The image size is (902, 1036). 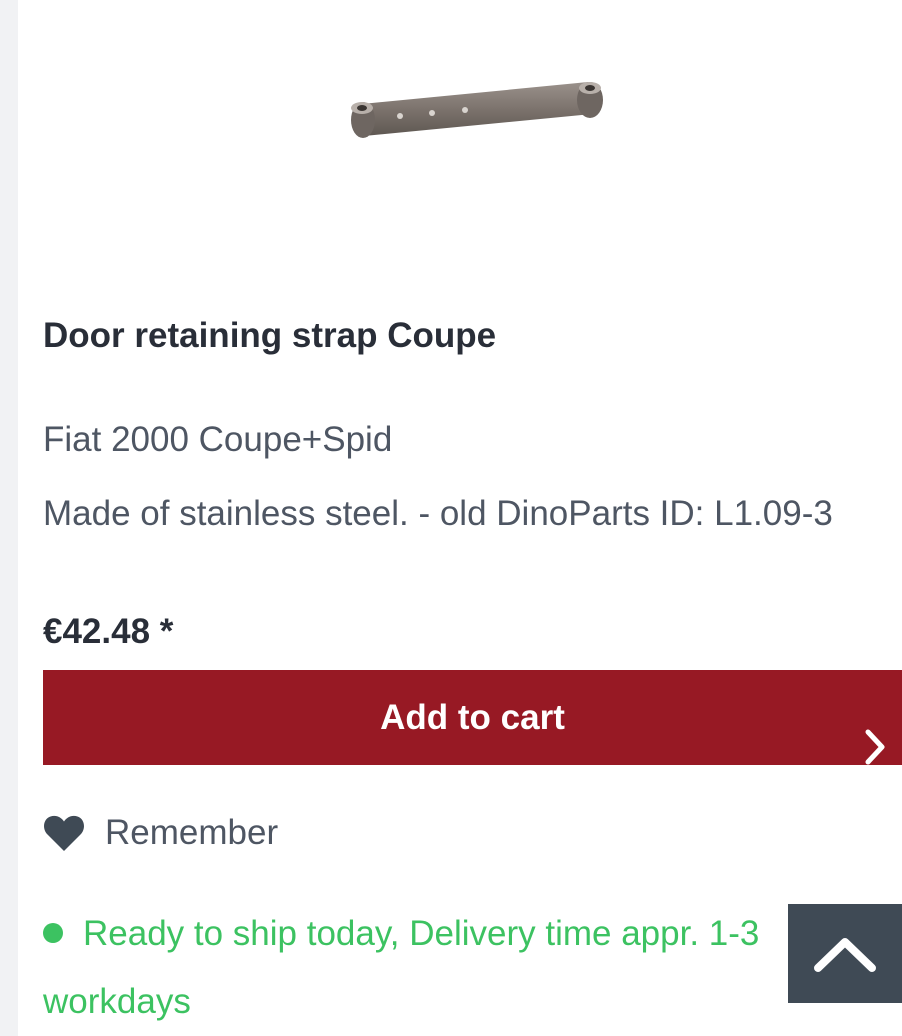 I want to click on add-to-cart-label: Add to cart, so click(x=472, y=717).